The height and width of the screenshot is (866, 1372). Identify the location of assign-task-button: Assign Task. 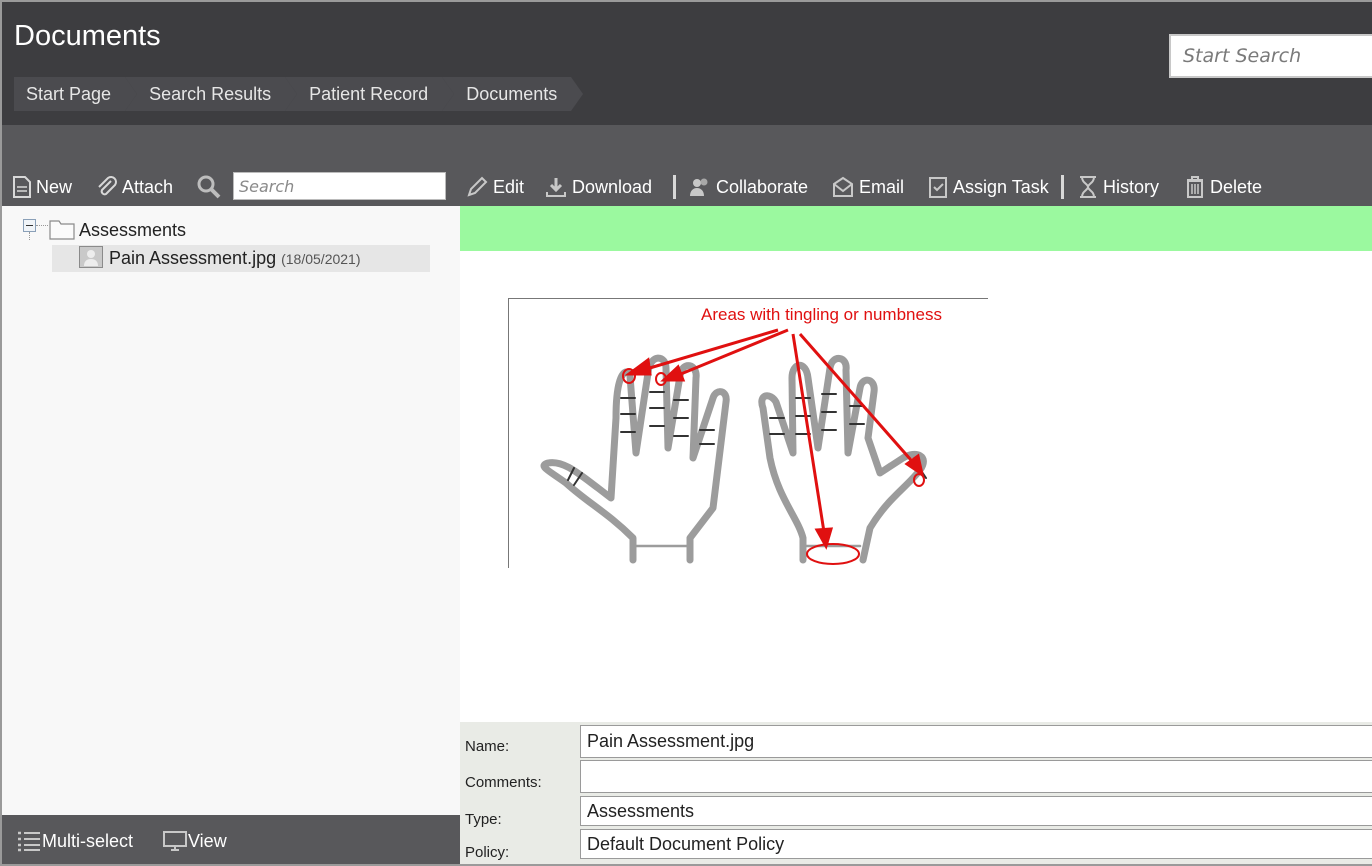
(988, 187).